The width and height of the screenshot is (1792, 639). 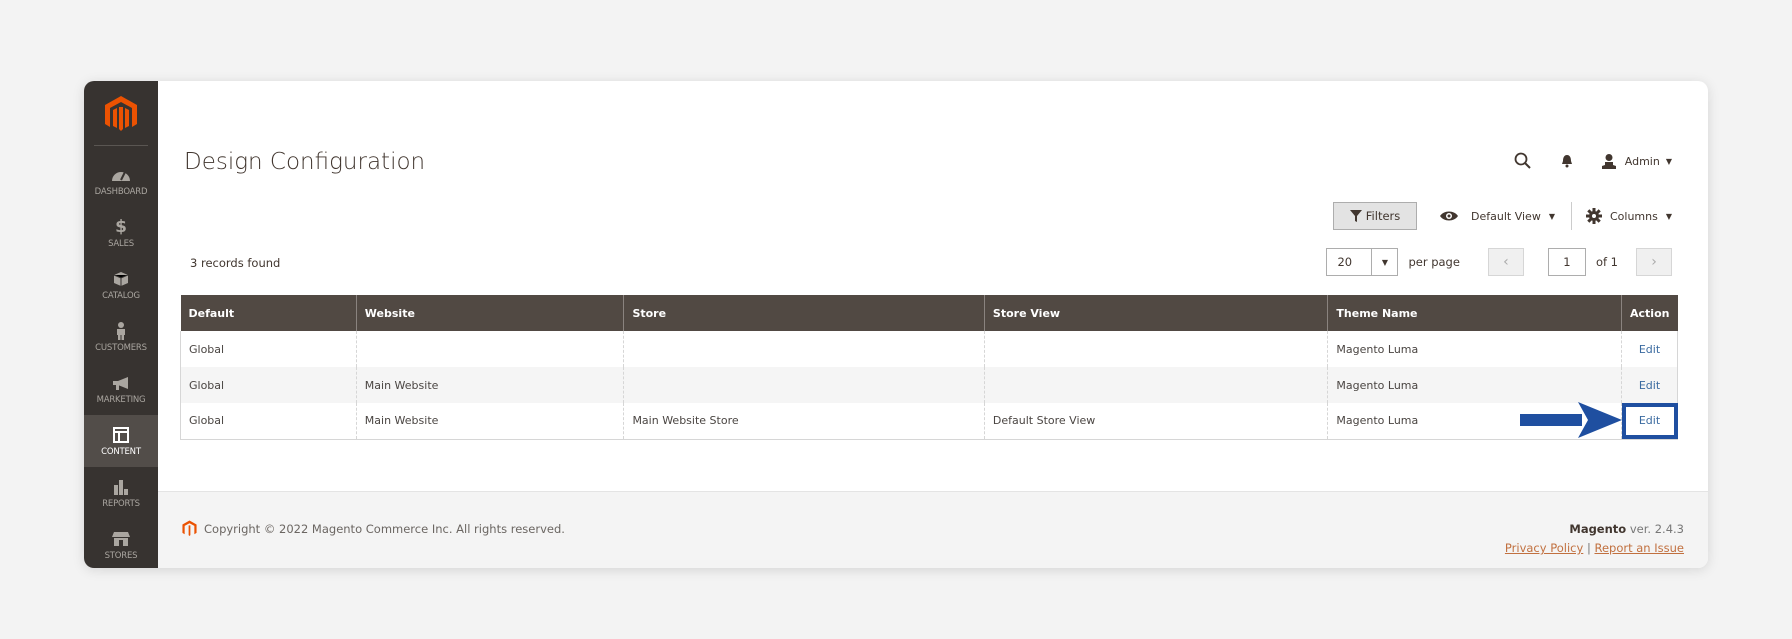 I want to click on sidebar-item-label: DASHBOARD, so click(x=121, y=191).